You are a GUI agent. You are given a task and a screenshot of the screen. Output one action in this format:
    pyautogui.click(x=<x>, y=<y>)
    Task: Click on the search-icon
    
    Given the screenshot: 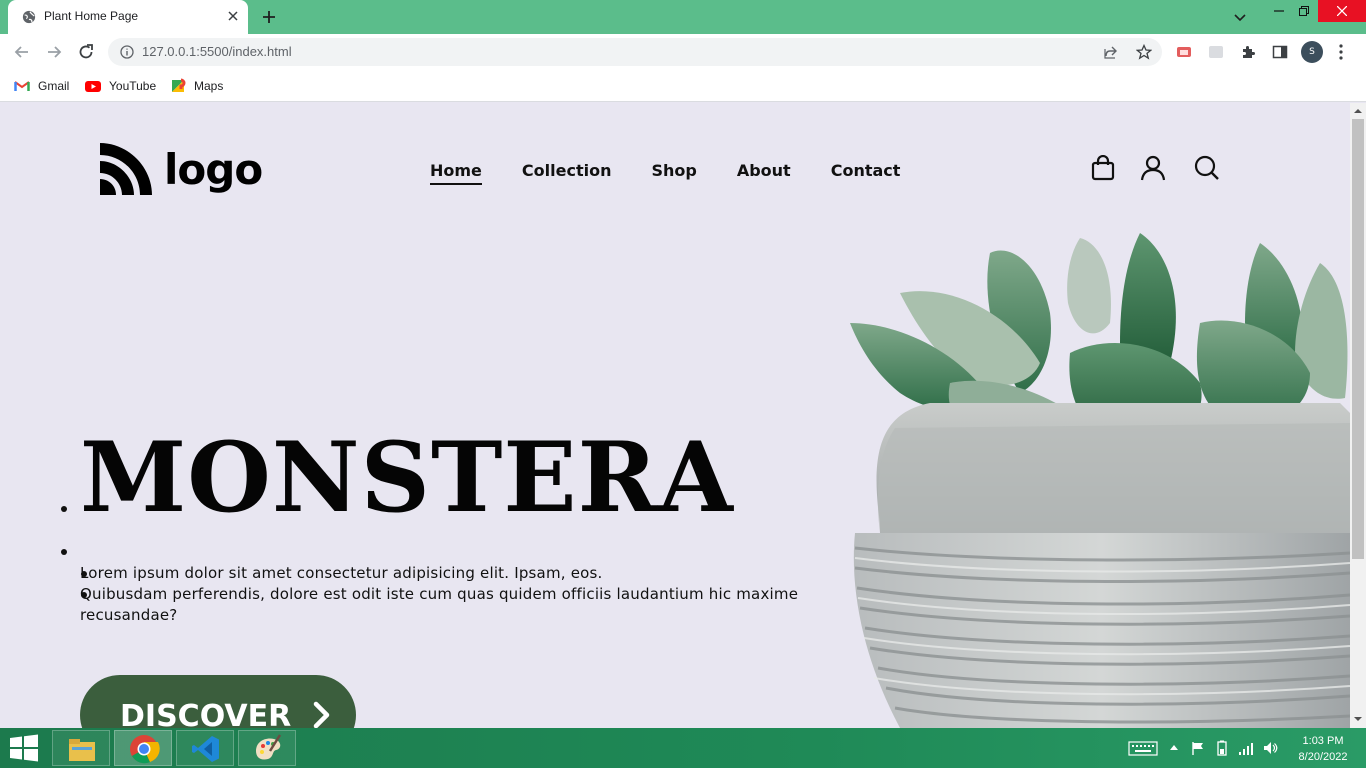 What is the action you would take?
    pyautogui.click(x=1207, y=168)
    